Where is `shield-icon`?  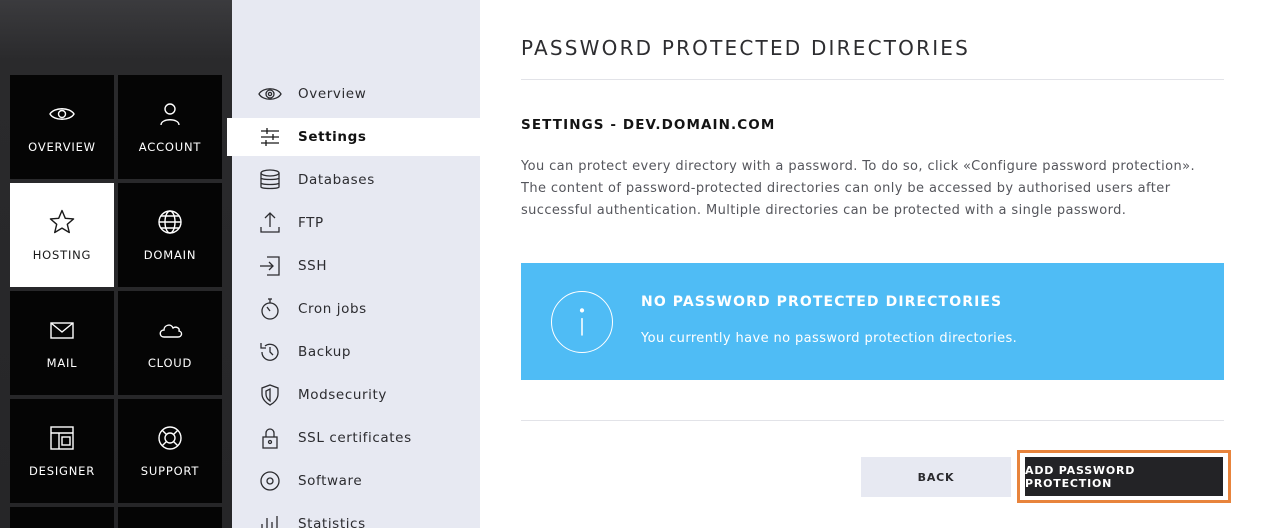 shield-icon is located at coordinates (270, 395).